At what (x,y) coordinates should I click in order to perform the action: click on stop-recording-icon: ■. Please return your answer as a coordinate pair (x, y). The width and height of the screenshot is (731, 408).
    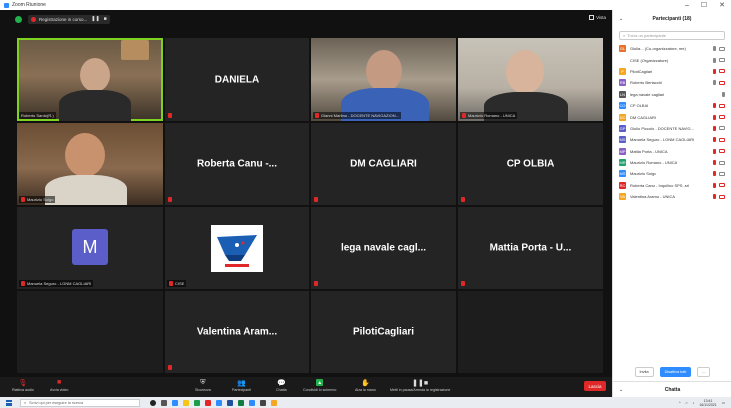
    Looking at the image, I should click on (105, 19).